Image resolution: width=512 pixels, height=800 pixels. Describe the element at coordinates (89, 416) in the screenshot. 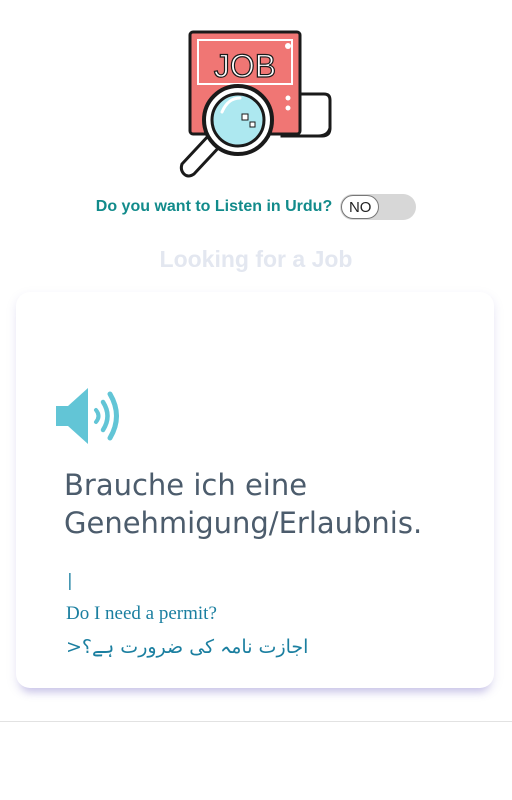

I see `speaker-volume-icon` at that location.